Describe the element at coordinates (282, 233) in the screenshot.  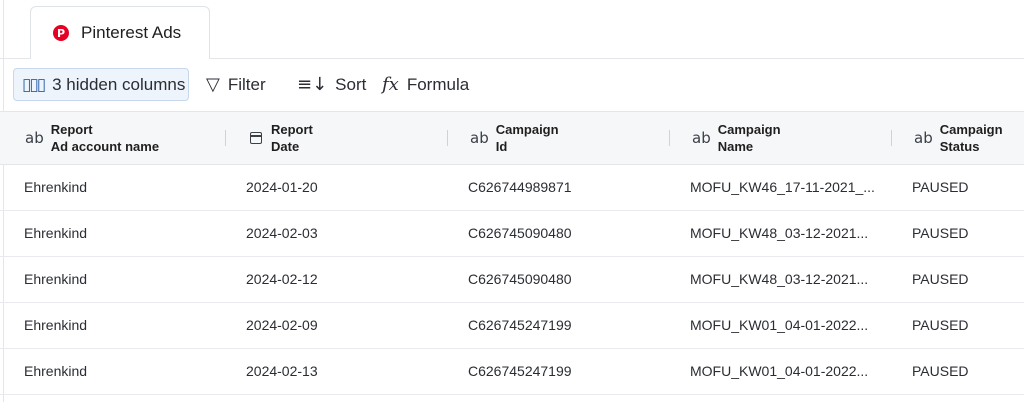
I see `cell-date: 2024-02-03` at that location.